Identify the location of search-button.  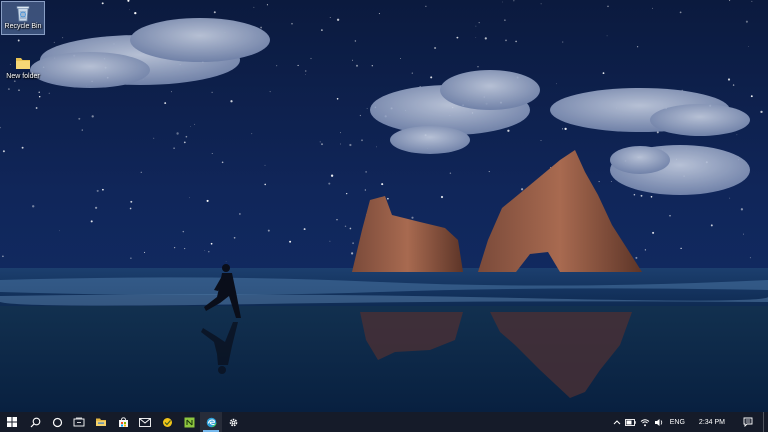
(35, 422).